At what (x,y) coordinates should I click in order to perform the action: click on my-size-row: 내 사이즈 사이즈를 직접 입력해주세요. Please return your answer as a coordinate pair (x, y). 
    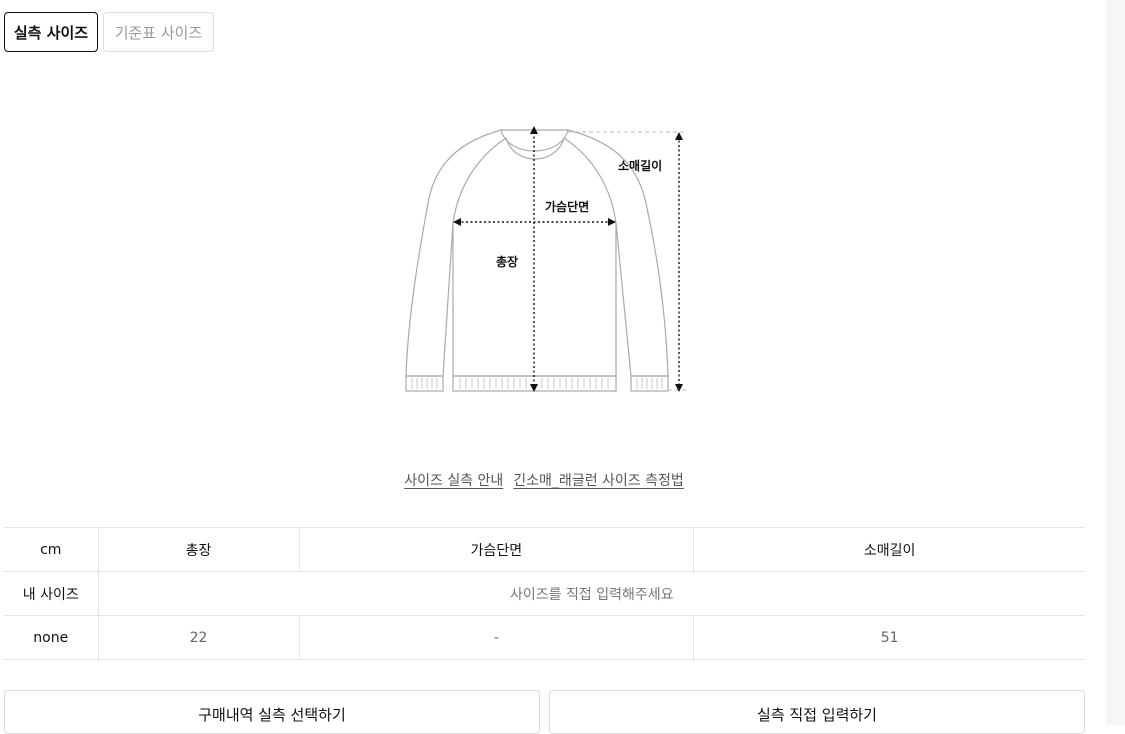
    Looking at the image, I should click on (544, 593).